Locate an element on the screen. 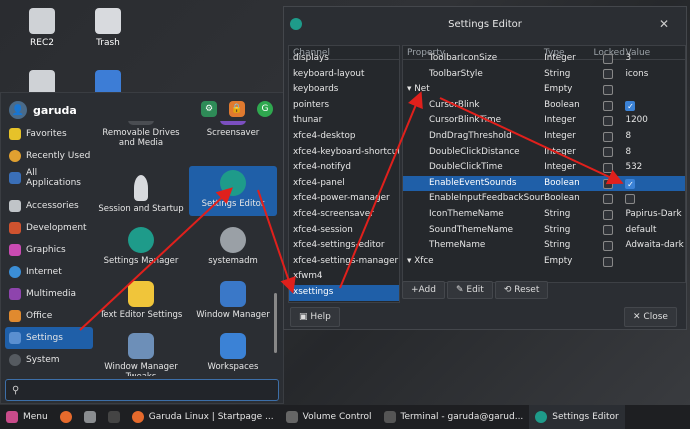  logout-icon: G is located at coordinates (265, 109).